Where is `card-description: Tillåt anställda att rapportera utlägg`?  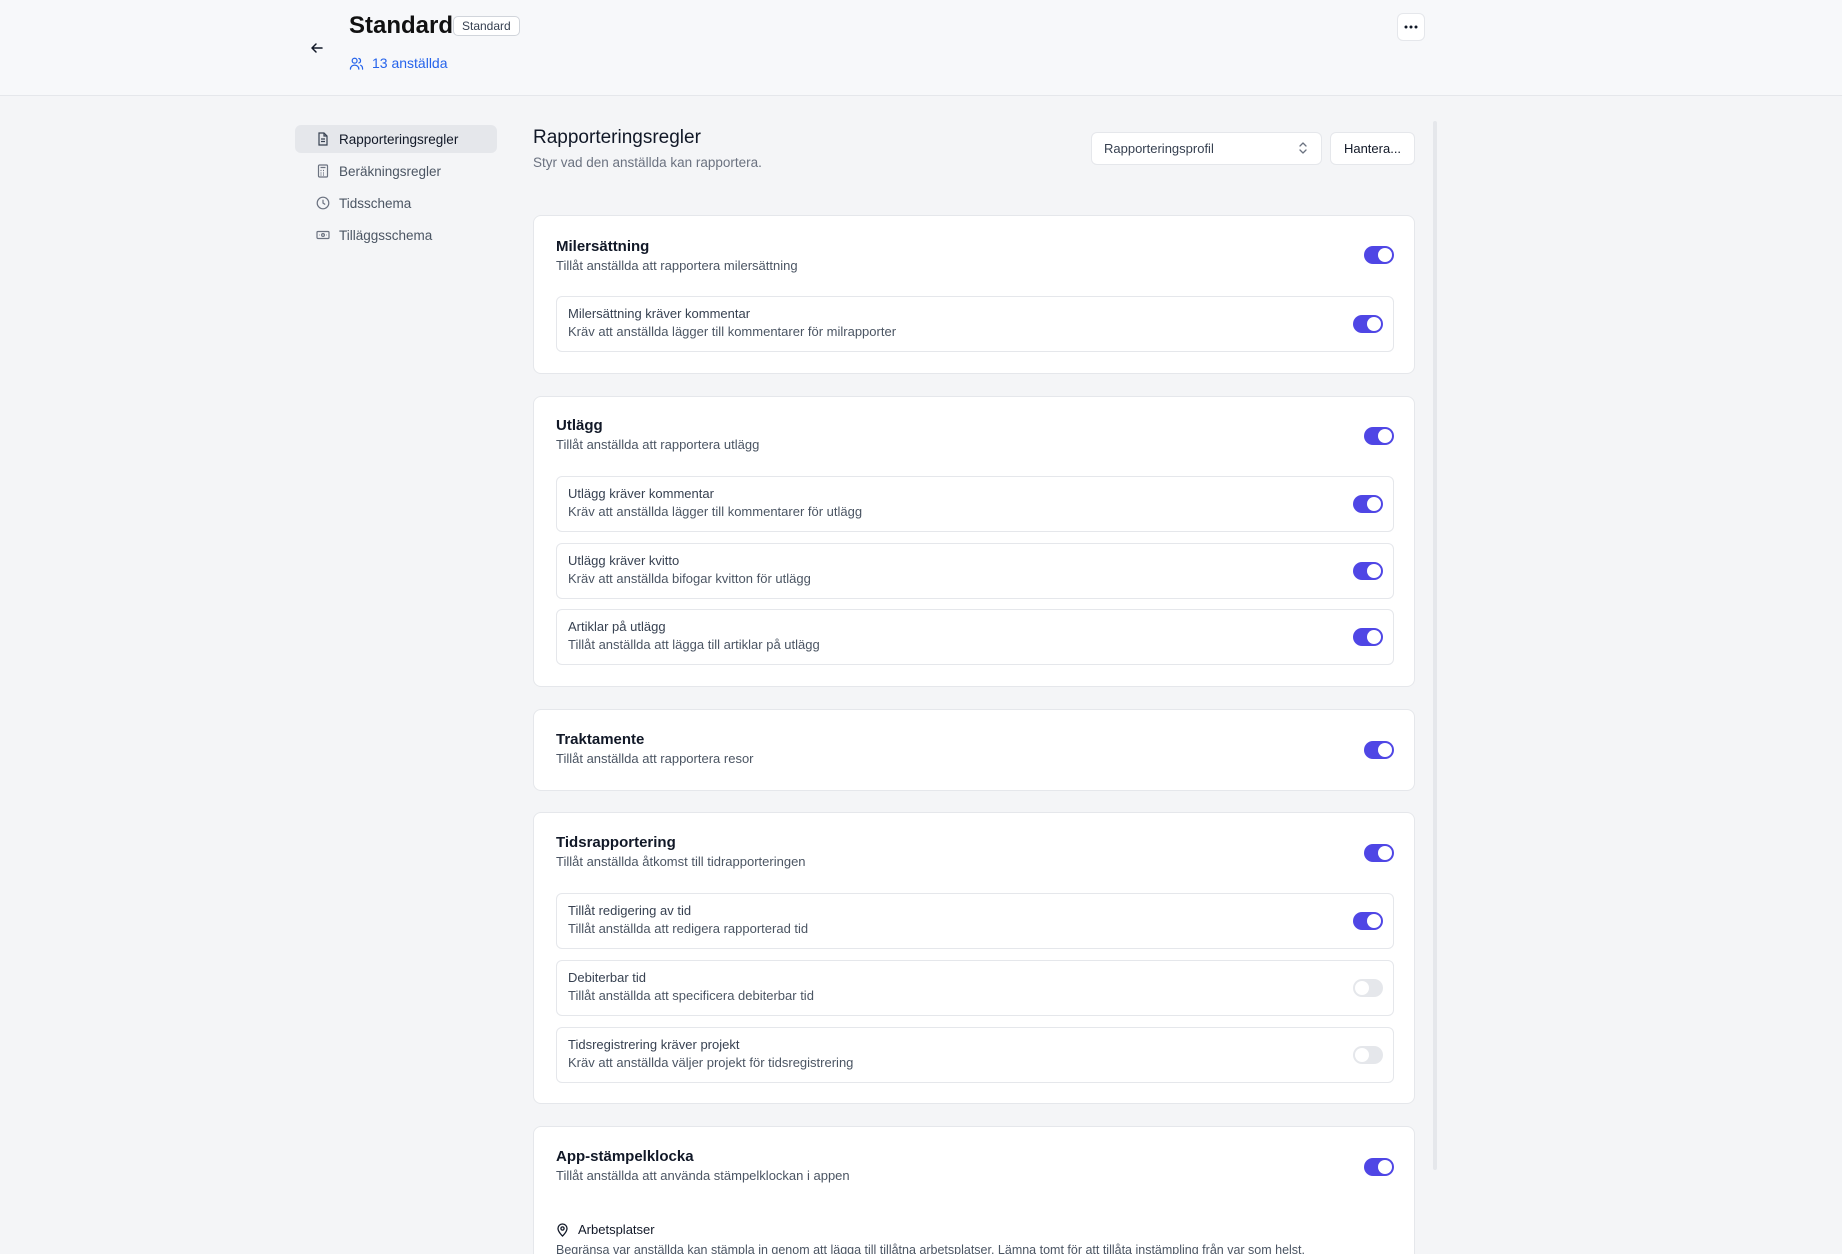 card-description: Tillåt anställda att rapportera utlägg is located at coordinates (658, 444).